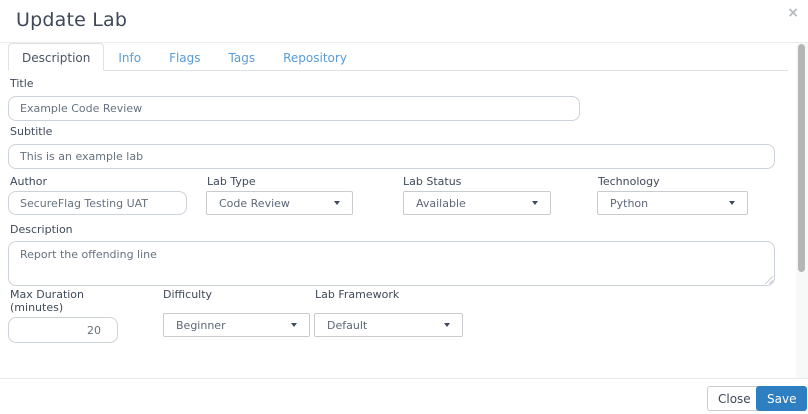 The height and width of the screenshot is (414, 808). Describe the element at coordinates (398, 57) in the screenshot. I see `tab-bar: Description Info Flags Tags Repository` at that location.